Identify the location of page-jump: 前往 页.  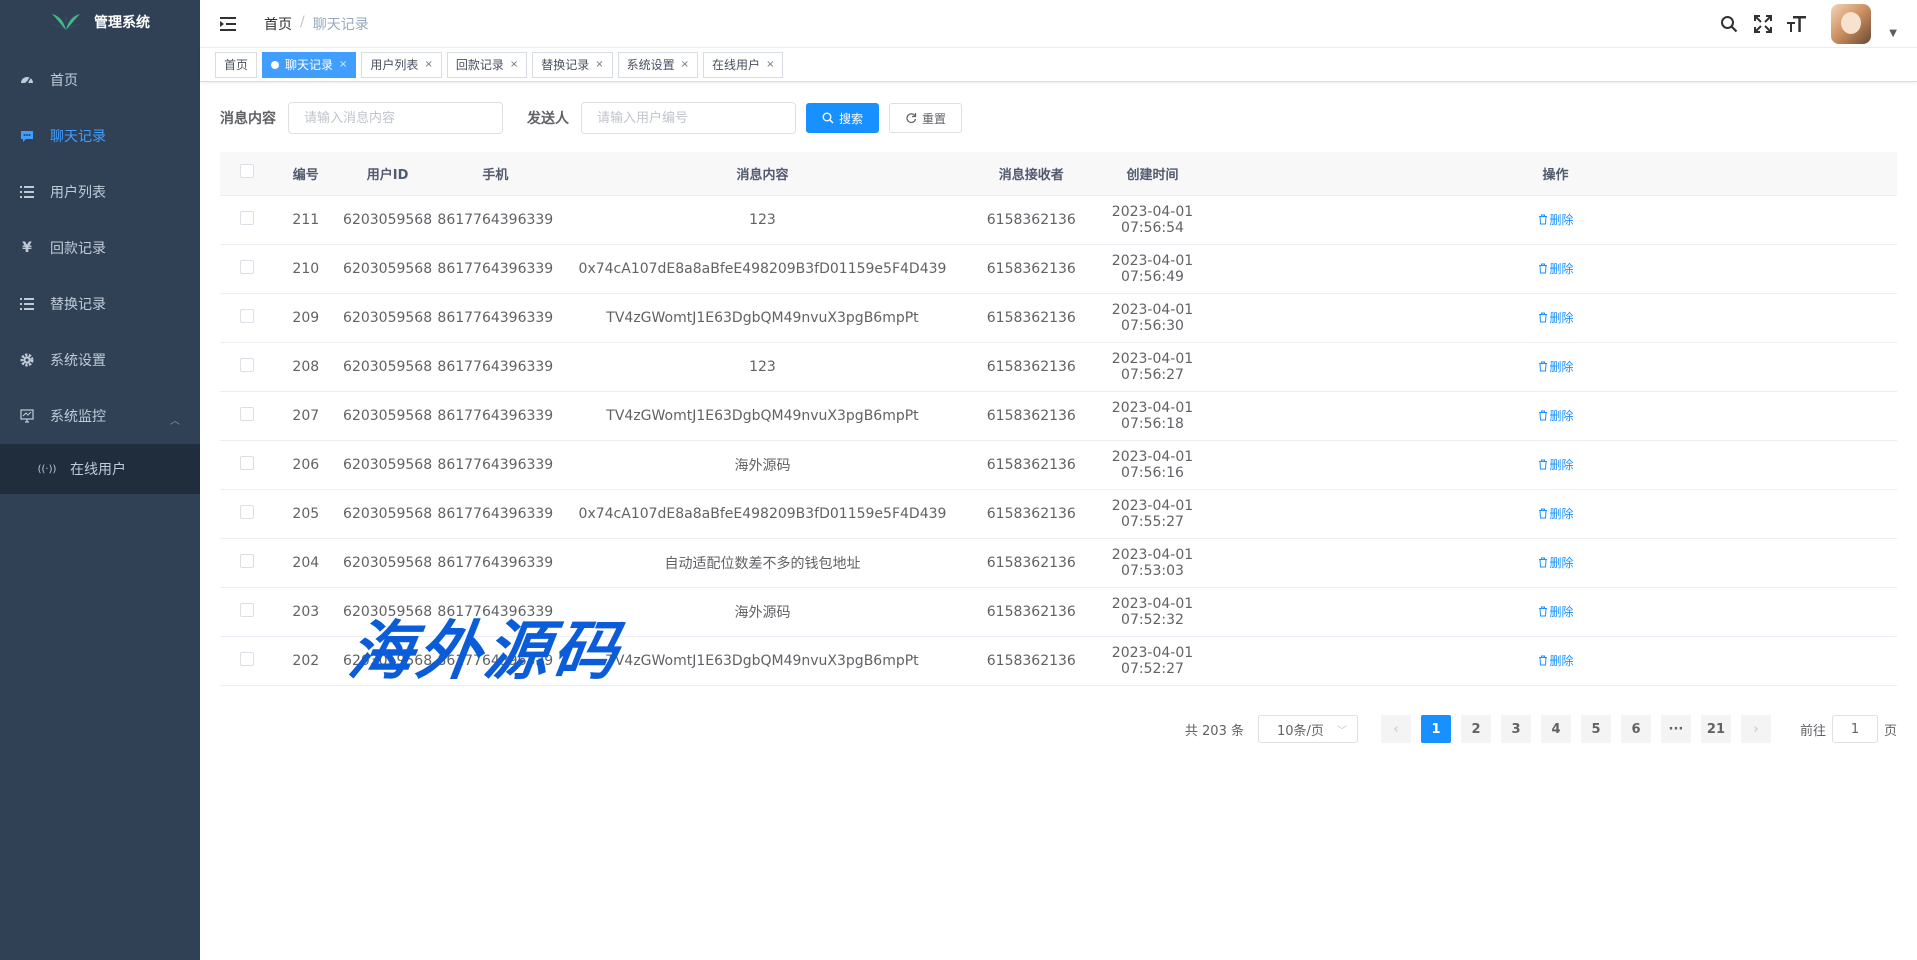
(1848, 729).